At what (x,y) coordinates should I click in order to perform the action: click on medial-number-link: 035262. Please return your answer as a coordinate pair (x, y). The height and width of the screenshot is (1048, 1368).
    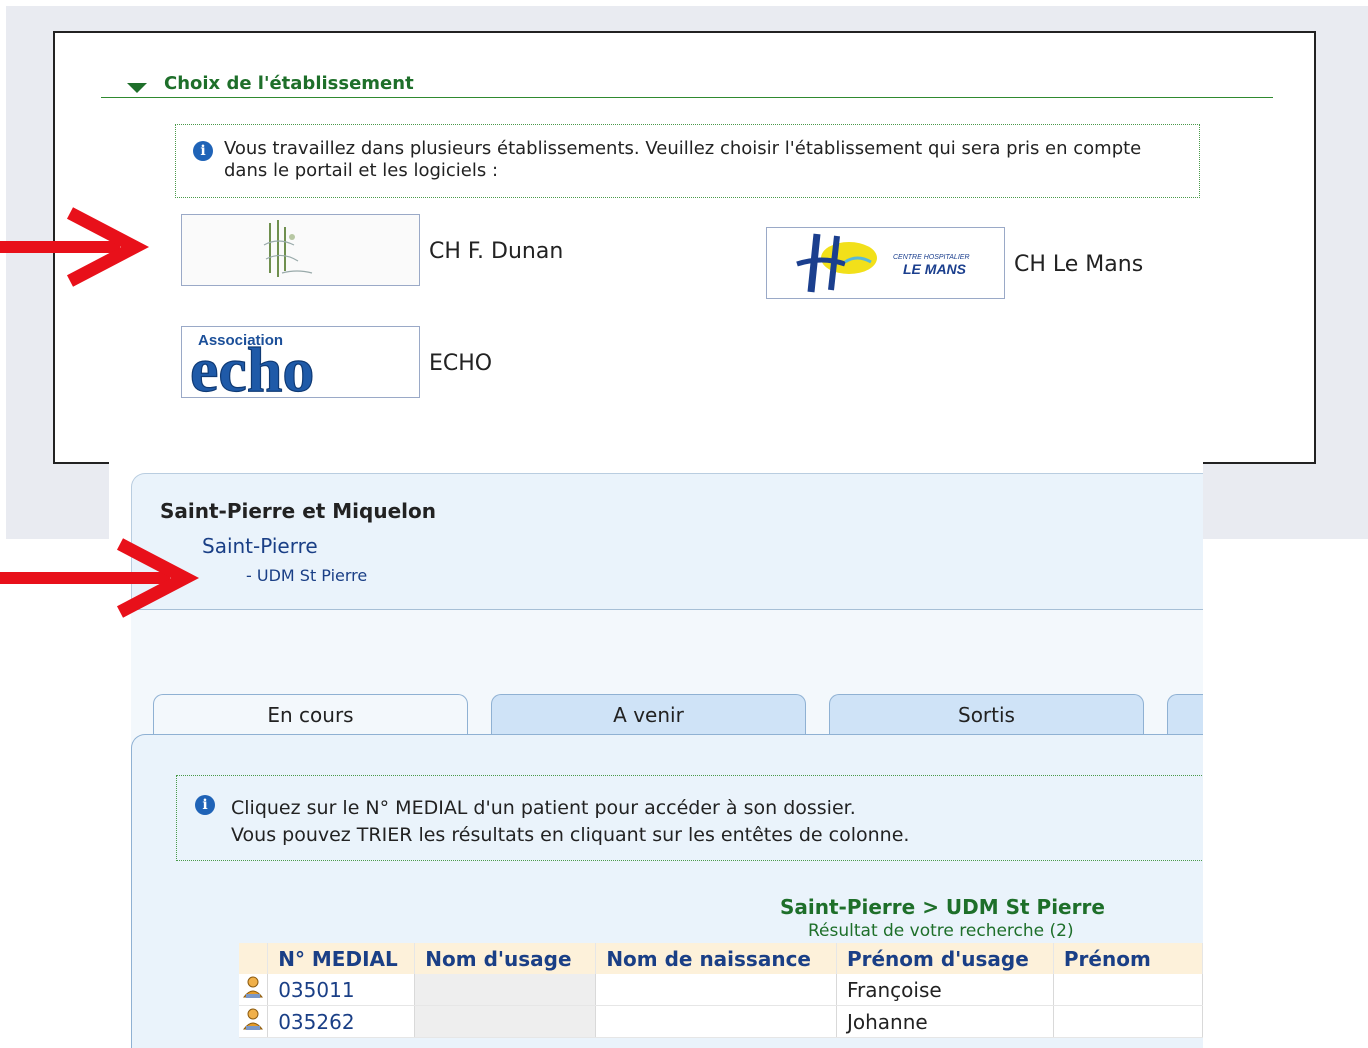
    Looking at the image, I should click on (316, 1022).